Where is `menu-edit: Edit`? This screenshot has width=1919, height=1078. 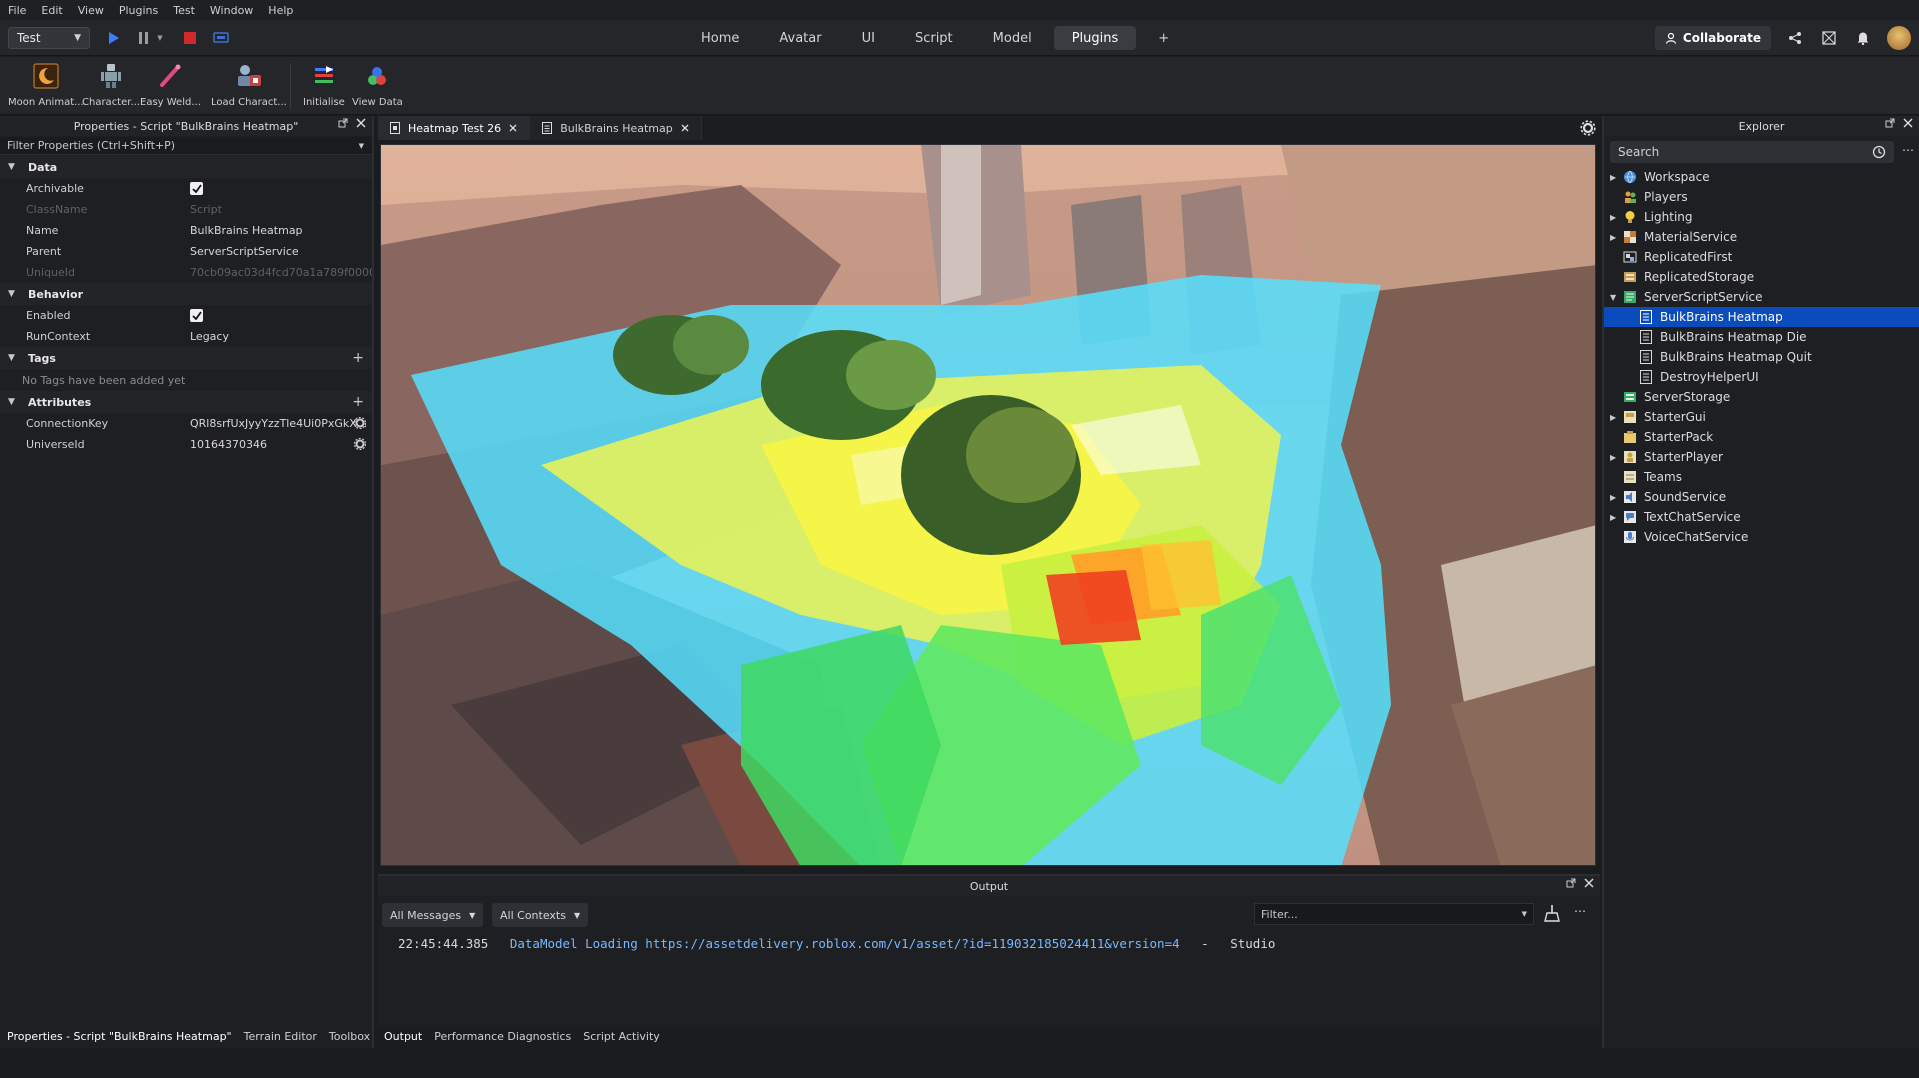 menu-edit: Edit is located at coordinates (51, 10).